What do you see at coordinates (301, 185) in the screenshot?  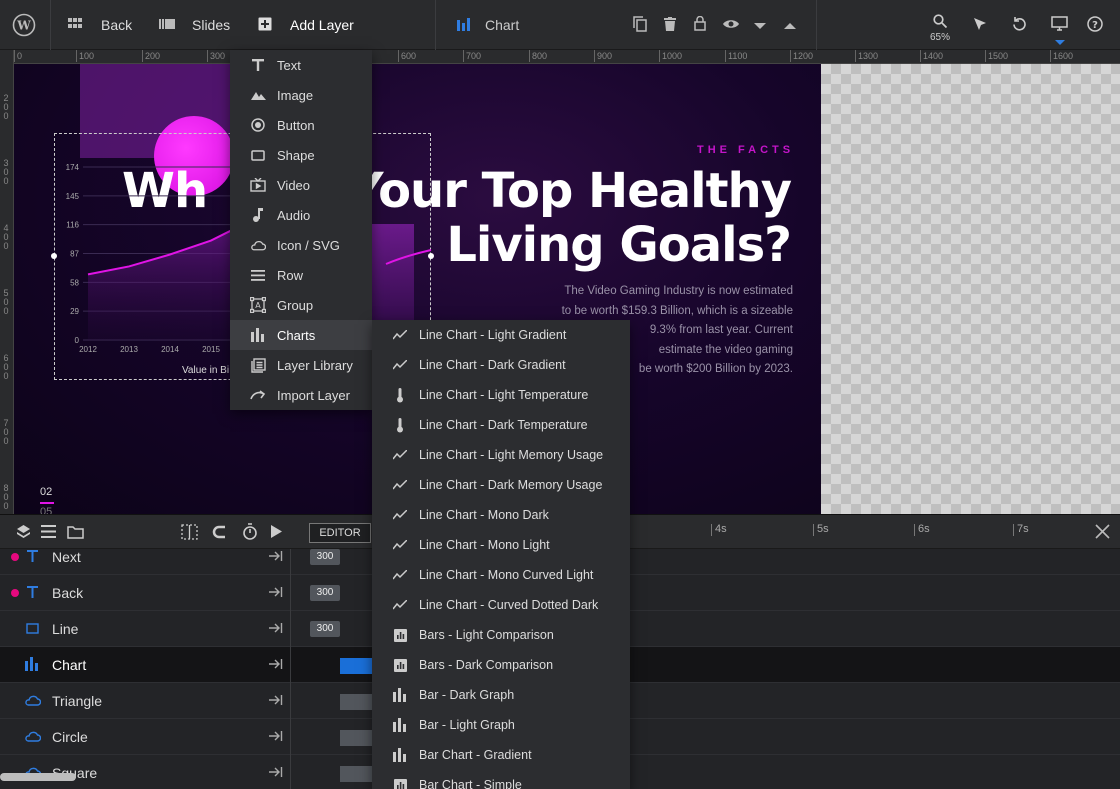 I see `add-layer-item-video: Video` at bounding box center [301, 185].